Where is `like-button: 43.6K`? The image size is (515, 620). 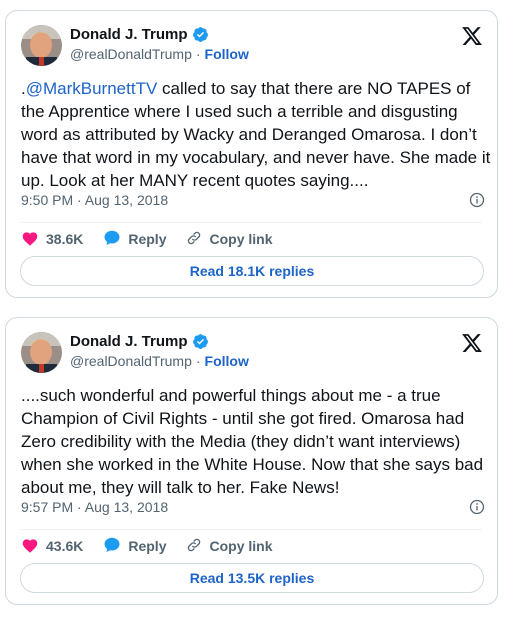 like-button: 43.6K is located at coordinates (52, 546).